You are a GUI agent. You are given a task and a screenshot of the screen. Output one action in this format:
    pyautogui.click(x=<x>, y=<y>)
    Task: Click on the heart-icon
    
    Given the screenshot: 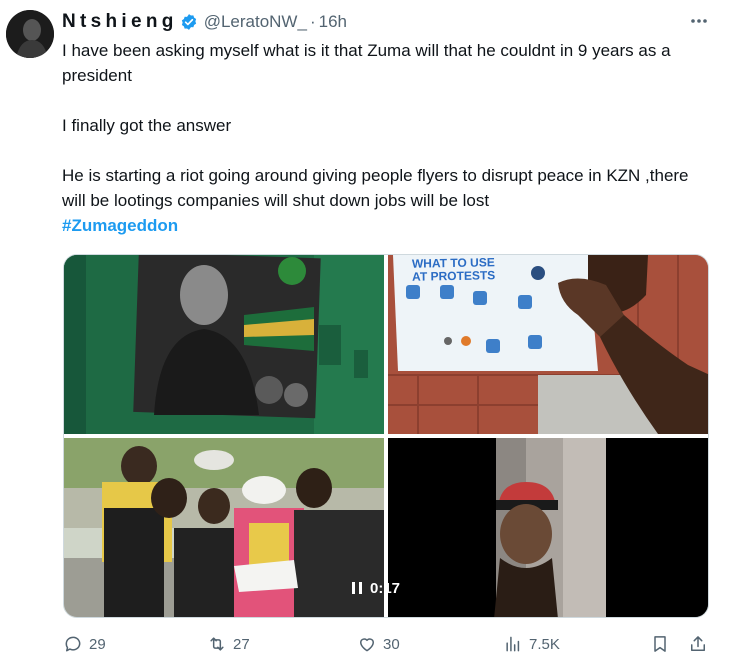 What is the action you would take?
    pyautogui.click(x=367, y=645)
    